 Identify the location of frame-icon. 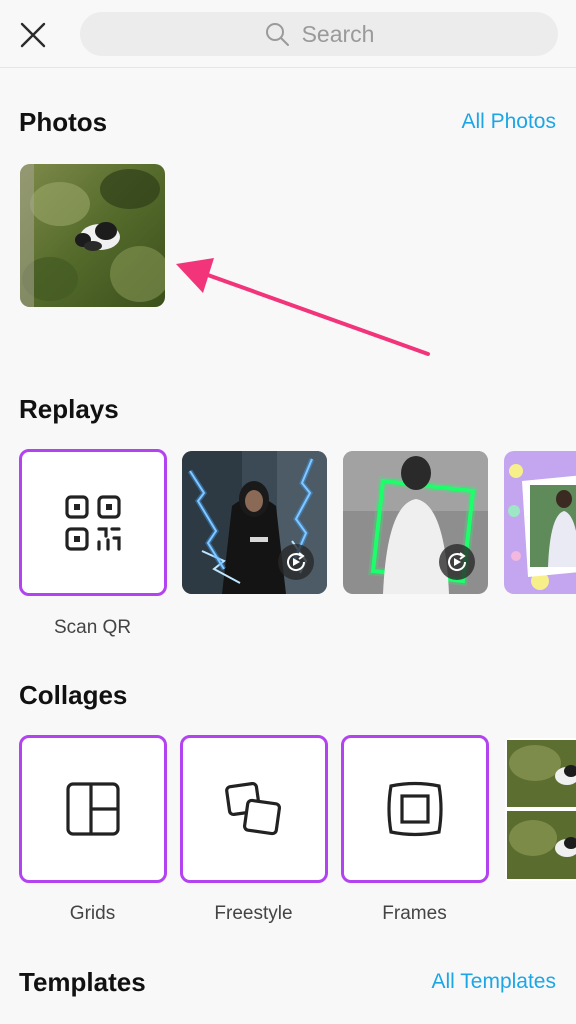
(415, 809).